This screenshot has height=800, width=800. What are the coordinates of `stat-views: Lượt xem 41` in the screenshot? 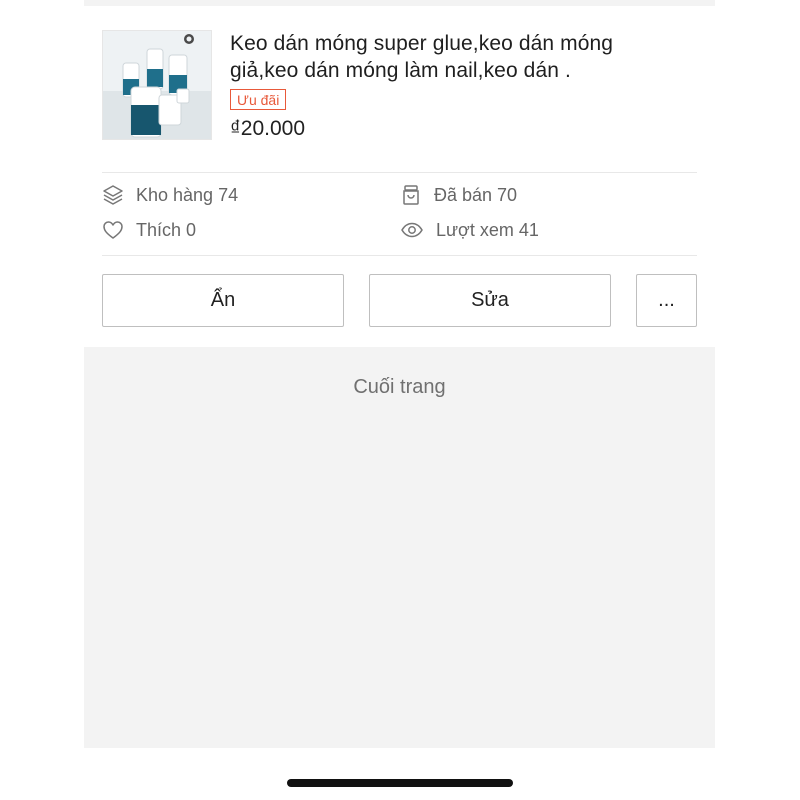 It's located at (469, 230).